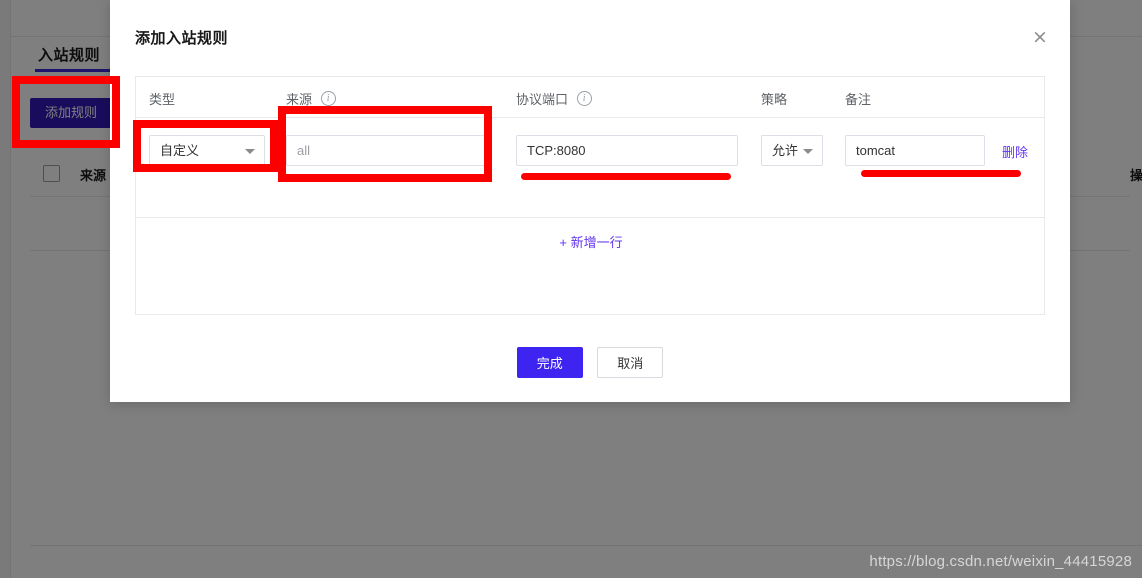 This screenshot has width=1142, height=578. I want to click on watermark: https://blog.csdn.net/weixin_44415928, so click(1000, 561).